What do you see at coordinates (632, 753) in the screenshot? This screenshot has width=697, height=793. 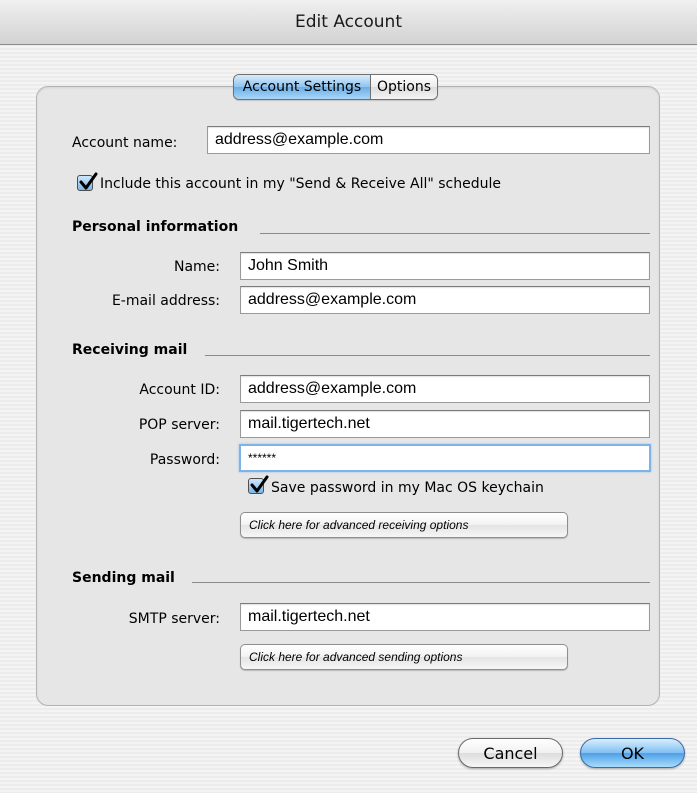 I see `ok-button: OK` at bounding box center [632, 753].